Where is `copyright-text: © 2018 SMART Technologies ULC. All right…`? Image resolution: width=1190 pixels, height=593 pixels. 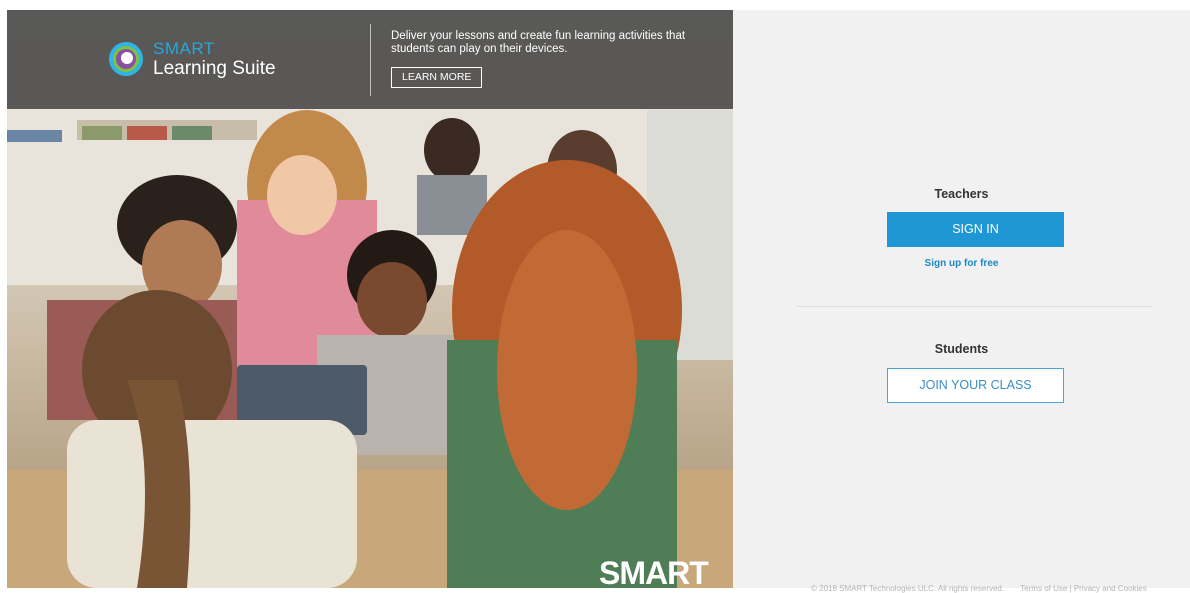
copyright-text: © 2018 SMART Technologies ULC. All right… is located at coordinates (908, 588).